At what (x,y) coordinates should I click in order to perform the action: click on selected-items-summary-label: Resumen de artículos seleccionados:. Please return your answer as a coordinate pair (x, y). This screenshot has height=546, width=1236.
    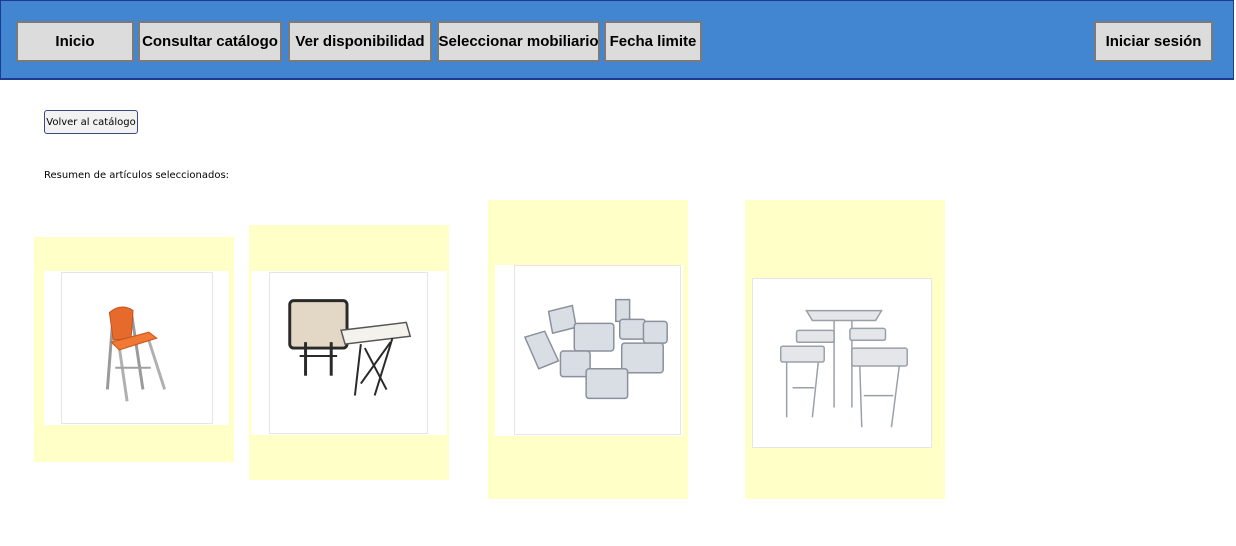
    Looking at the image, I should click on (137, 175).